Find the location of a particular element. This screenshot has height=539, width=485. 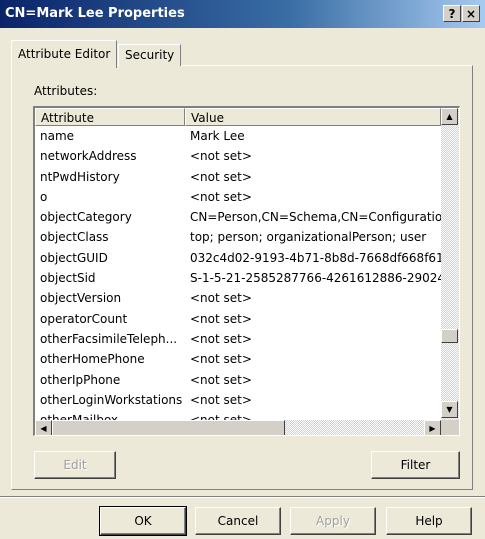

edit-button: Edit is located at coordinates (75, 465).